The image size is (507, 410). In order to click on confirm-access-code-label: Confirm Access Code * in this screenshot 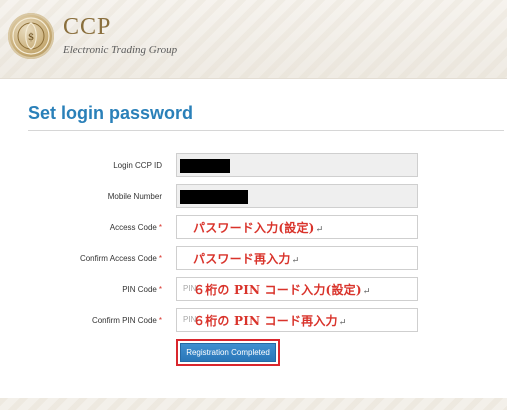, I will do `click(120, 258)`.